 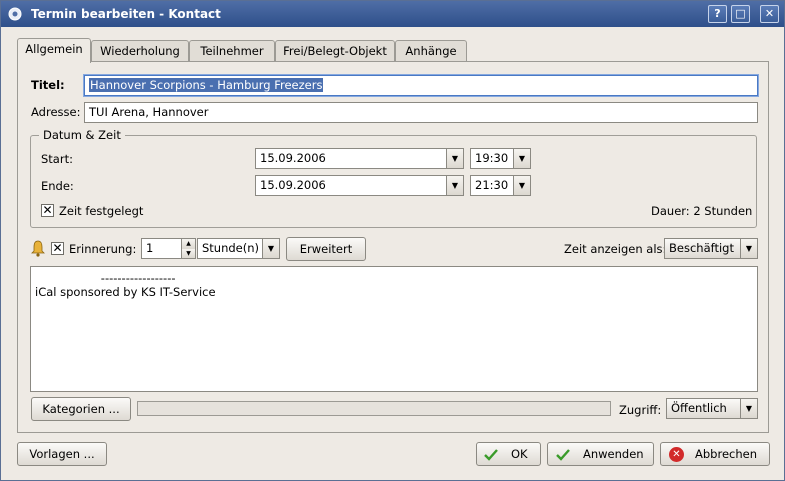 I want to click on show-time-label: Zeit anzeigen als:, so click(x=615, y=249).